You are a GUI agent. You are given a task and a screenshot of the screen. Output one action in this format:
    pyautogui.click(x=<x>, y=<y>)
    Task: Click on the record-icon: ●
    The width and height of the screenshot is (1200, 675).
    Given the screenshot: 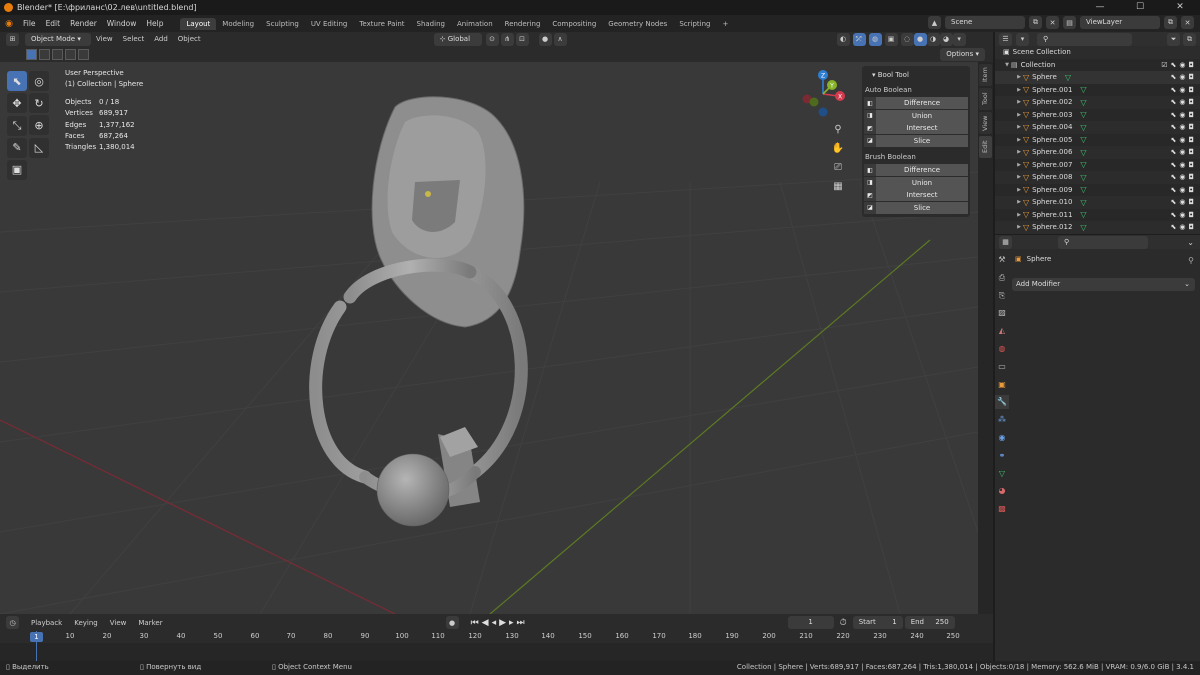 What is the action you would take?
    pyautogui.click(x=452, y=622)
    